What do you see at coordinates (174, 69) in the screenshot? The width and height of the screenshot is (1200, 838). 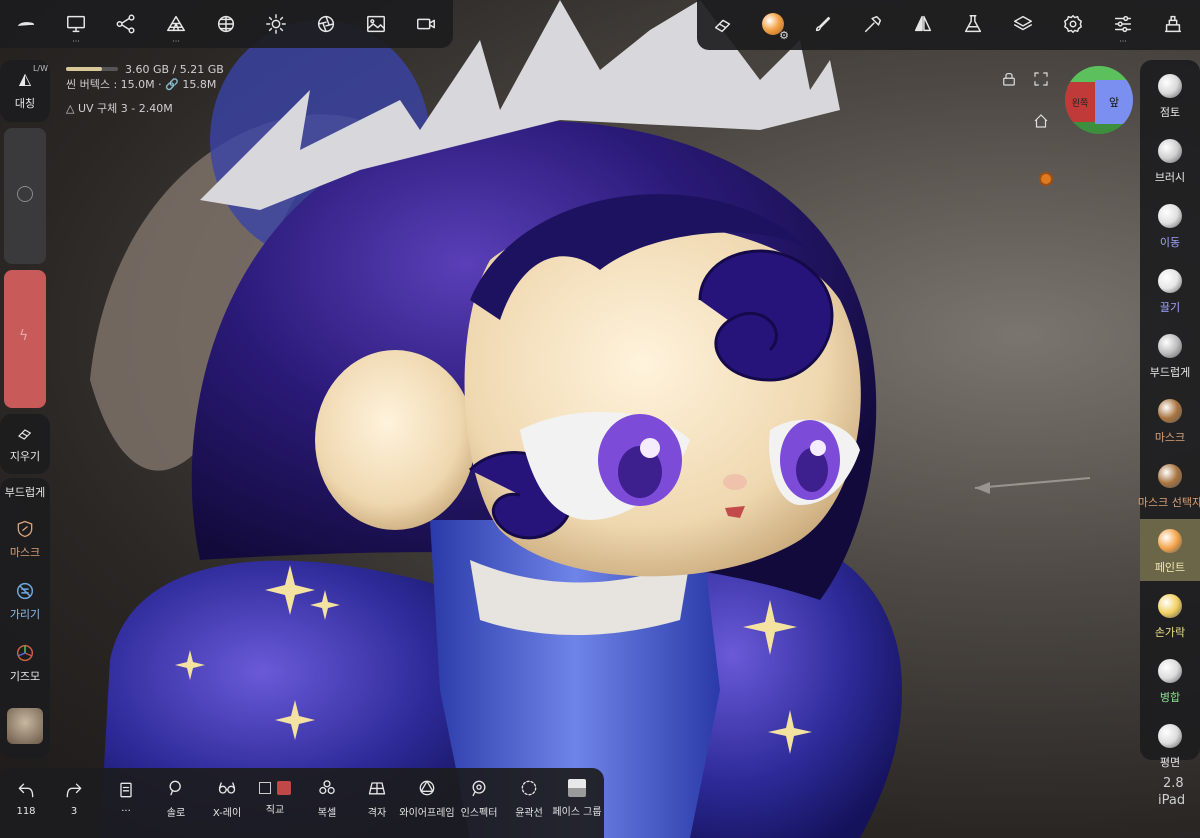 I see `memory-usage: 3.60 GB / 5.21 GB` at bounding box center [174, 69].